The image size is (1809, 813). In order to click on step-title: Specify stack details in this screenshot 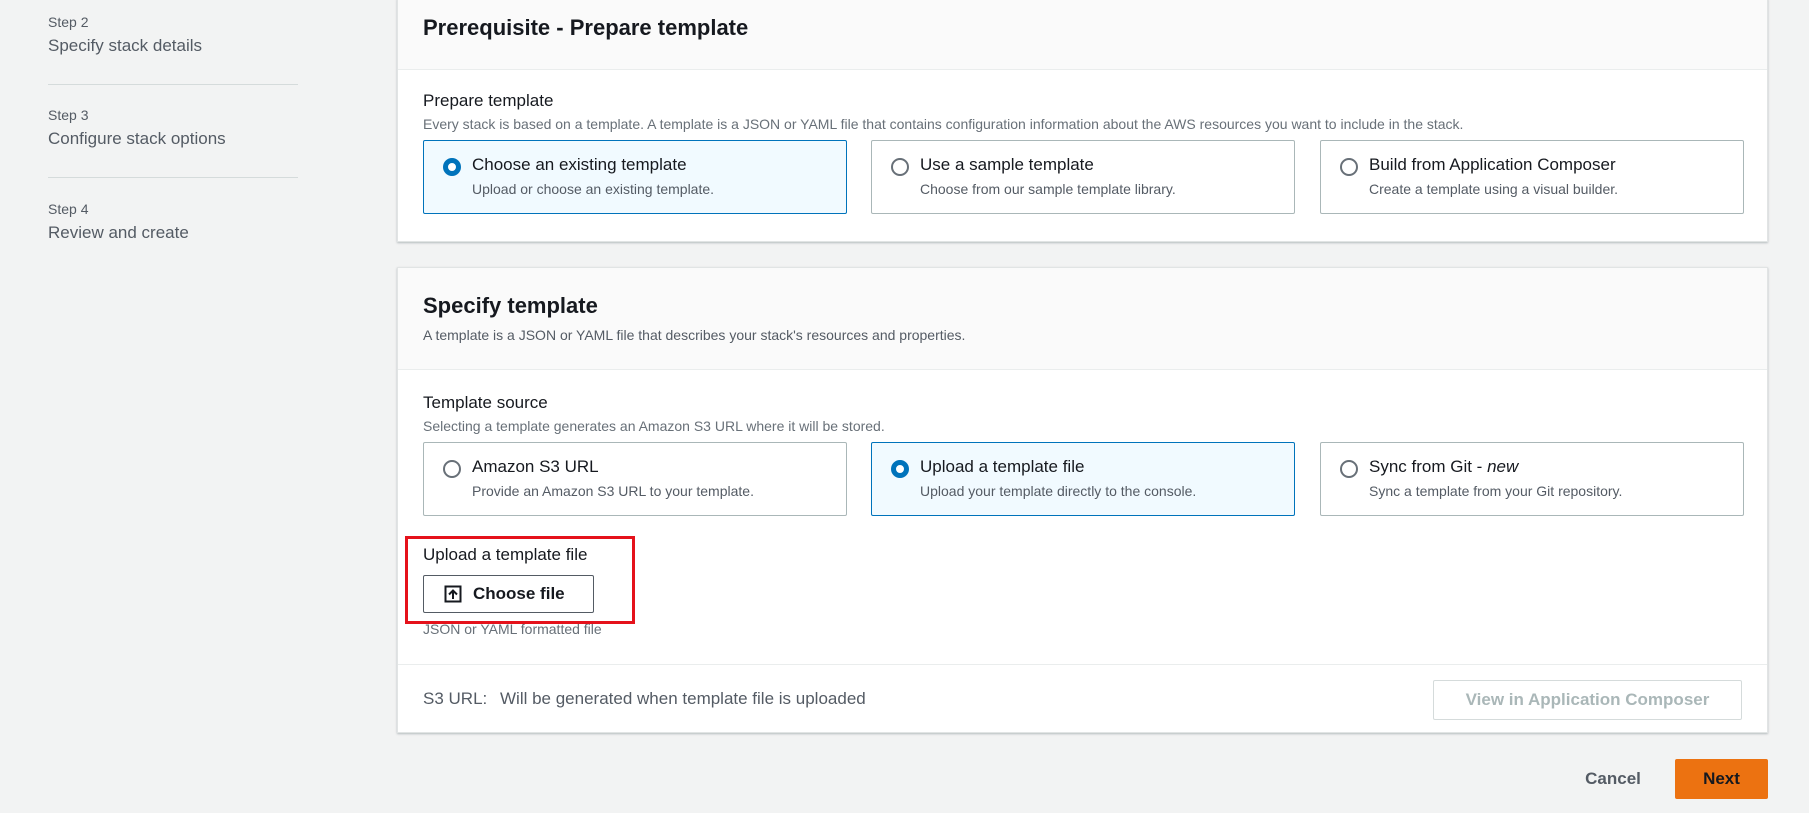, I will do `click(173, 46)`.